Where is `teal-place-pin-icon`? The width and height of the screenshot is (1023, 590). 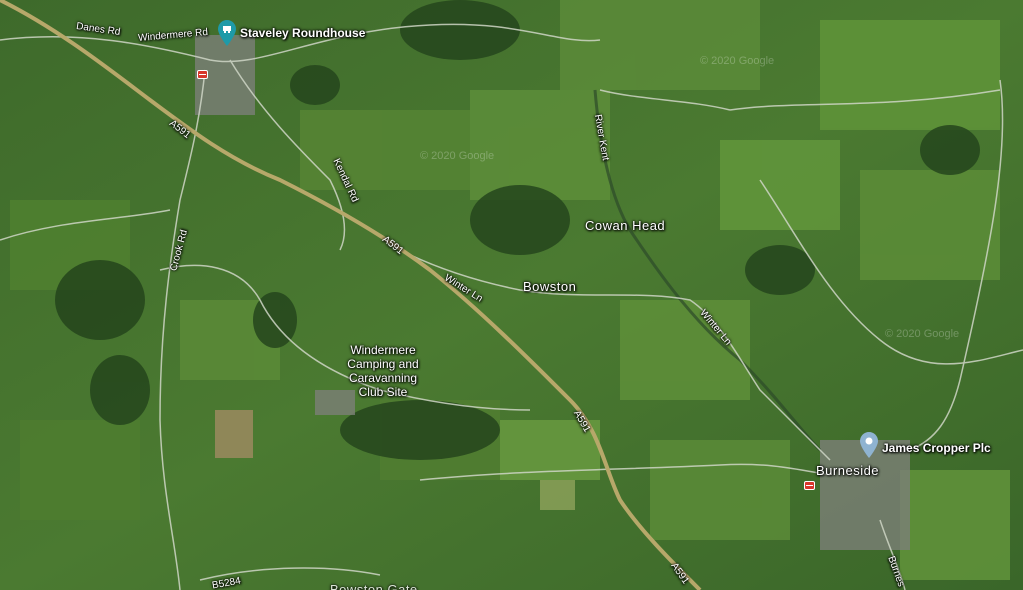
teal-place-pin-icon is located at coordinates (227, 33).